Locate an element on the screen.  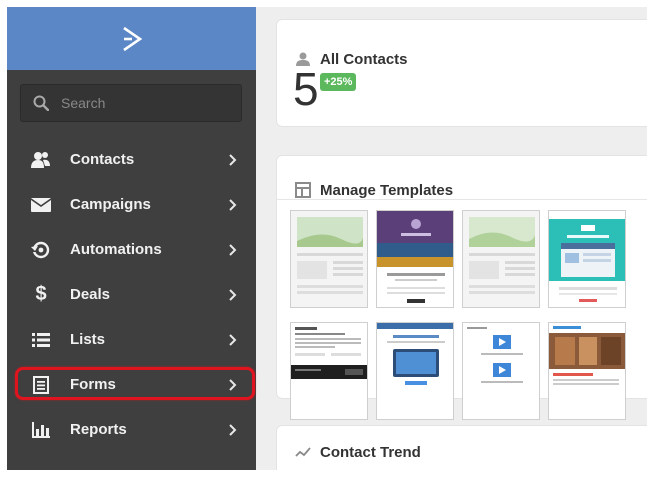
logo-chevron-icon is located at coordinates (132, 38).